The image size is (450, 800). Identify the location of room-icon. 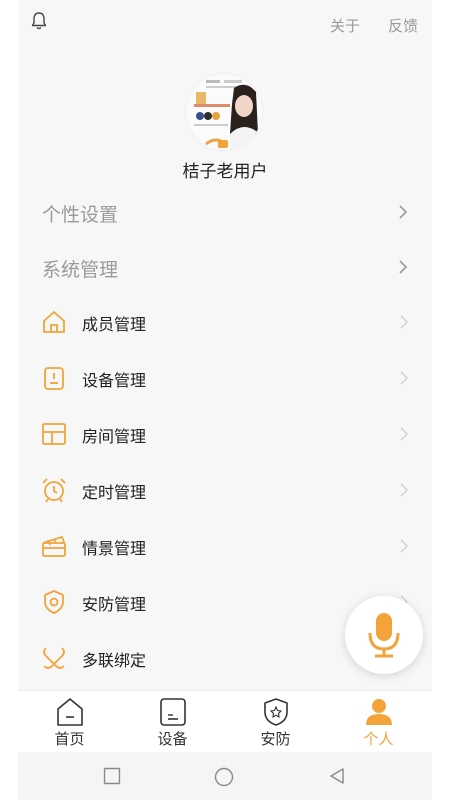
(54, 434).